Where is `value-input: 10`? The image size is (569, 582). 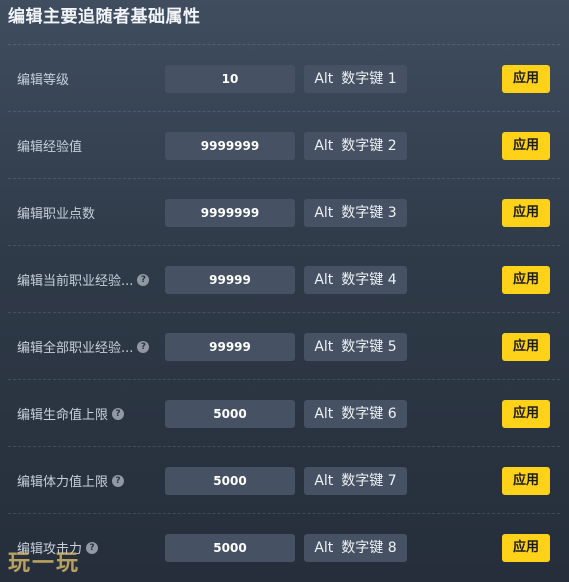 value-input: 10 is located at coordinates (230, 79).